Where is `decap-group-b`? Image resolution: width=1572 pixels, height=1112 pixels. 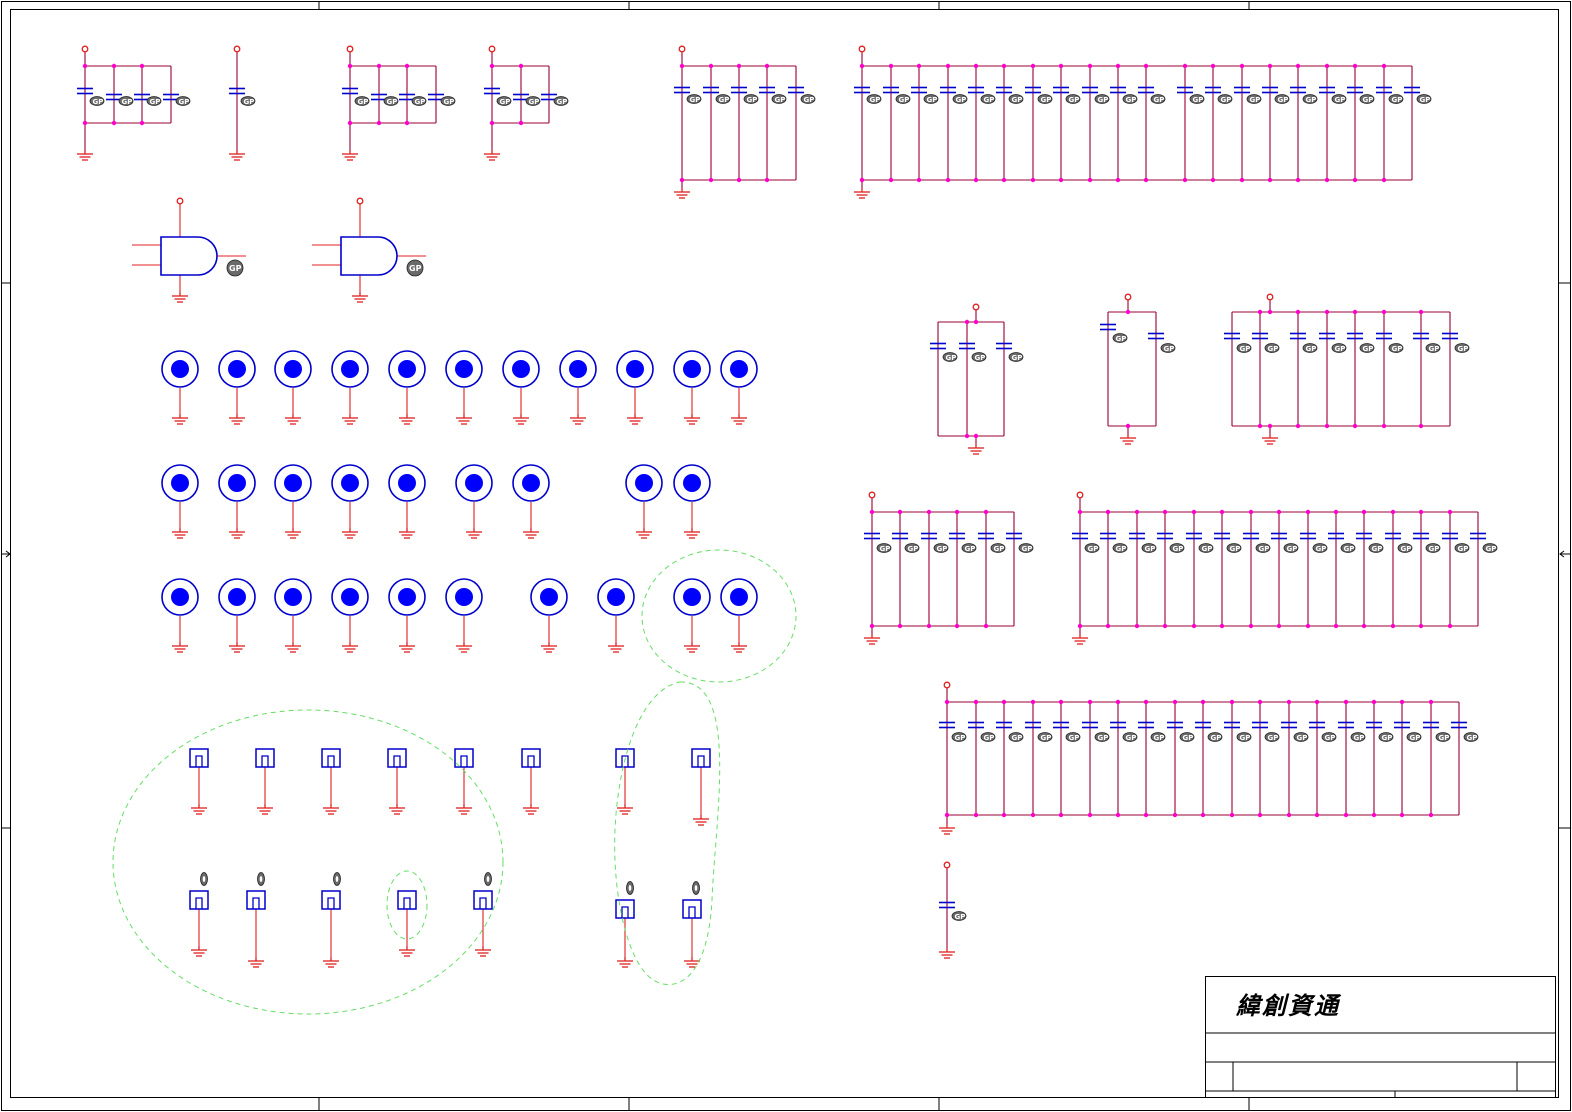 decap-group-b is located at coordinates (744, 122).